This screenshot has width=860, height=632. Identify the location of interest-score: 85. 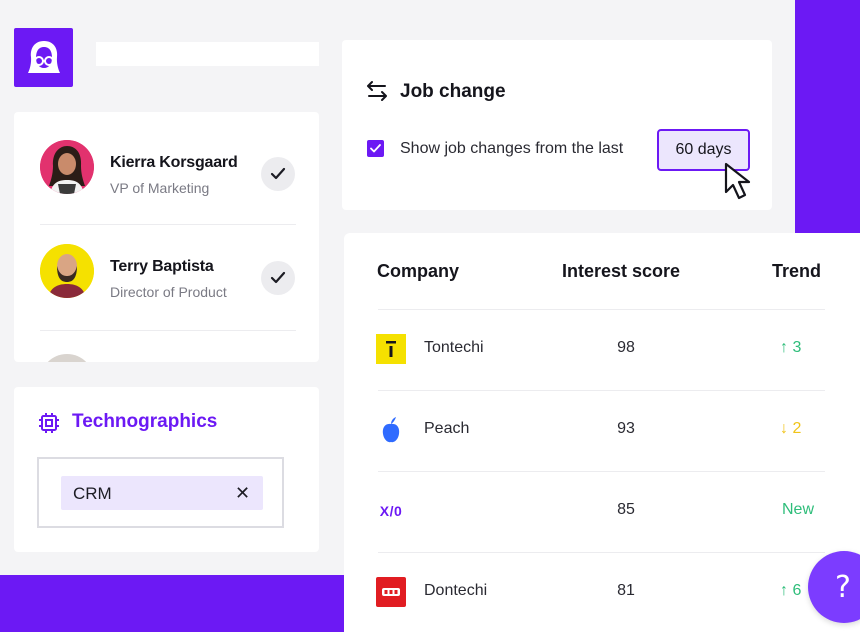
(626, 509).